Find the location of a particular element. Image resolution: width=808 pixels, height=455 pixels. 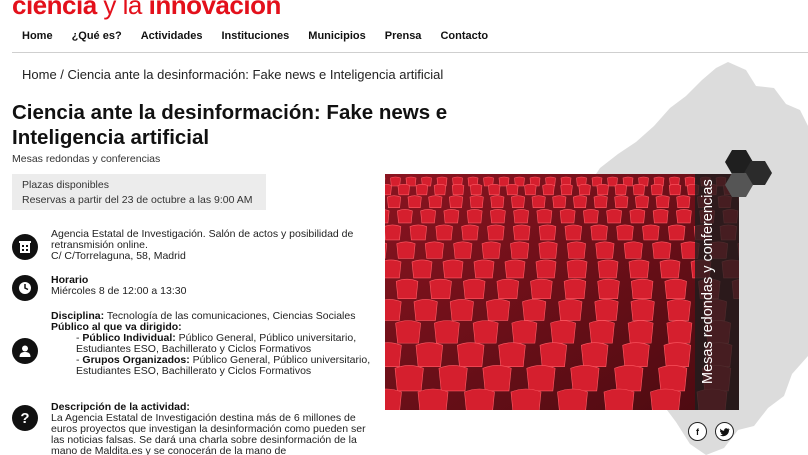

twitter-share-button is located at coordinates (724, 431).